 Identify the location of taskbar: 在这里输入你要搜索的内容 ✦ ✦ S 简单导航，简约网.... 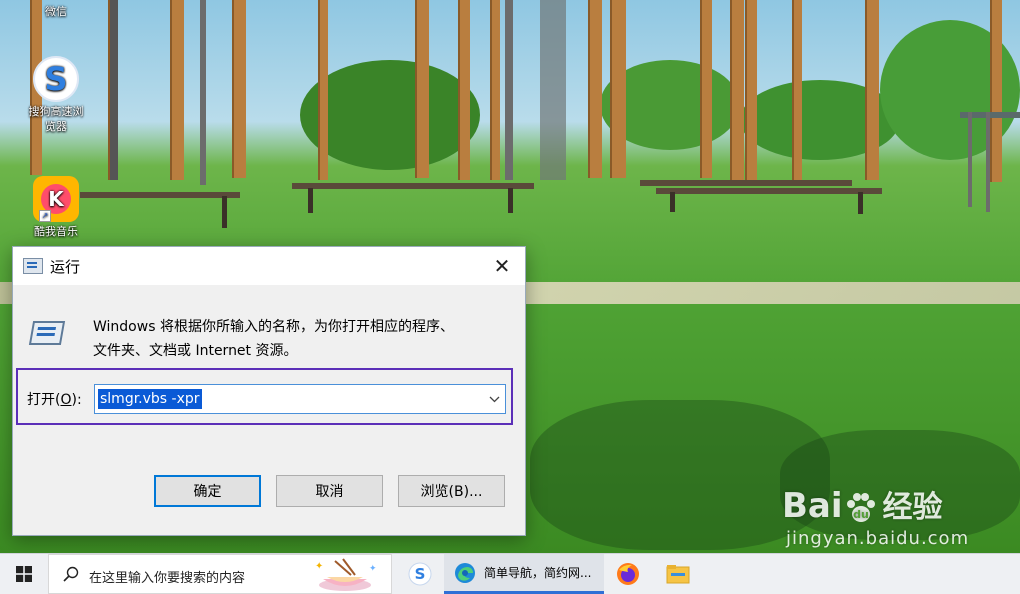
(510, 573).